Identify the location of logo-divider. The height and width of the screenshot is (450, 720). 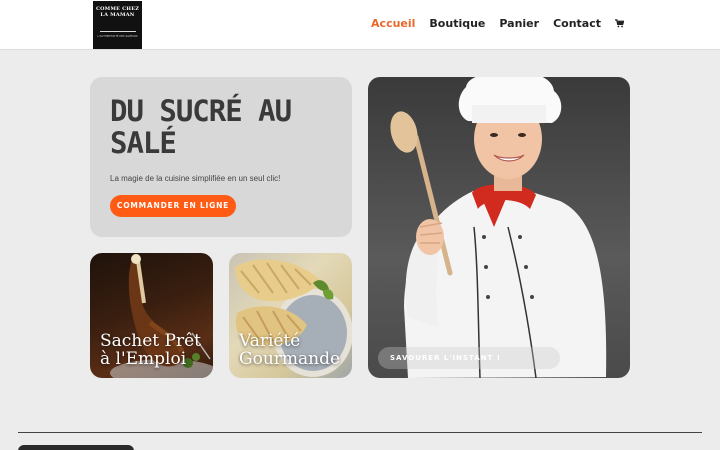
(117, 31).